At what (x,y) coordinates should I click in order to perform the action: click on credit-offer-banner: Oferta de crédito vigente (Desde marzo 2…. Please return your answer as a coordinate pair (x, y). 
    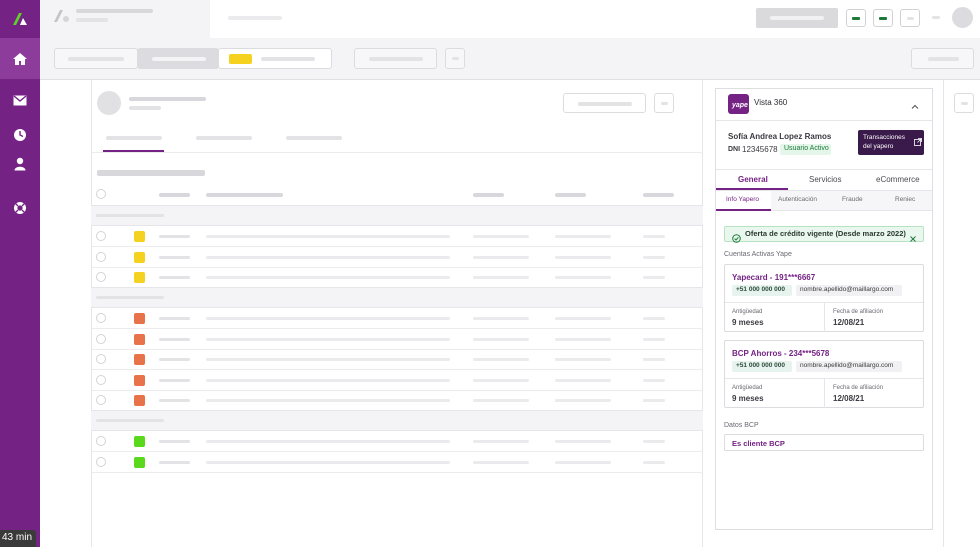
    Looking at the image, I should click on (824, 234).